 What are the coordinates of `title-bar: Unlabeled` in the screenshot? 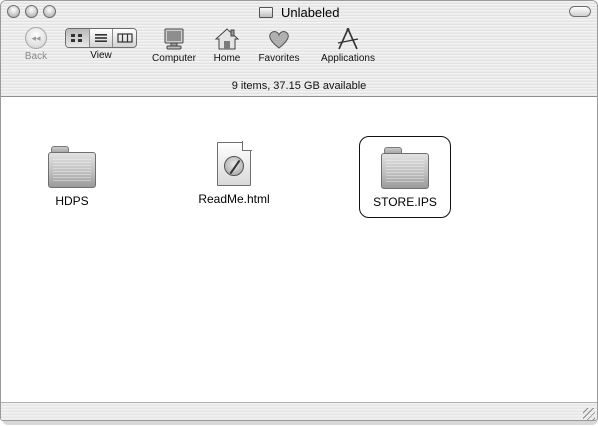 It's located at (299, 12).